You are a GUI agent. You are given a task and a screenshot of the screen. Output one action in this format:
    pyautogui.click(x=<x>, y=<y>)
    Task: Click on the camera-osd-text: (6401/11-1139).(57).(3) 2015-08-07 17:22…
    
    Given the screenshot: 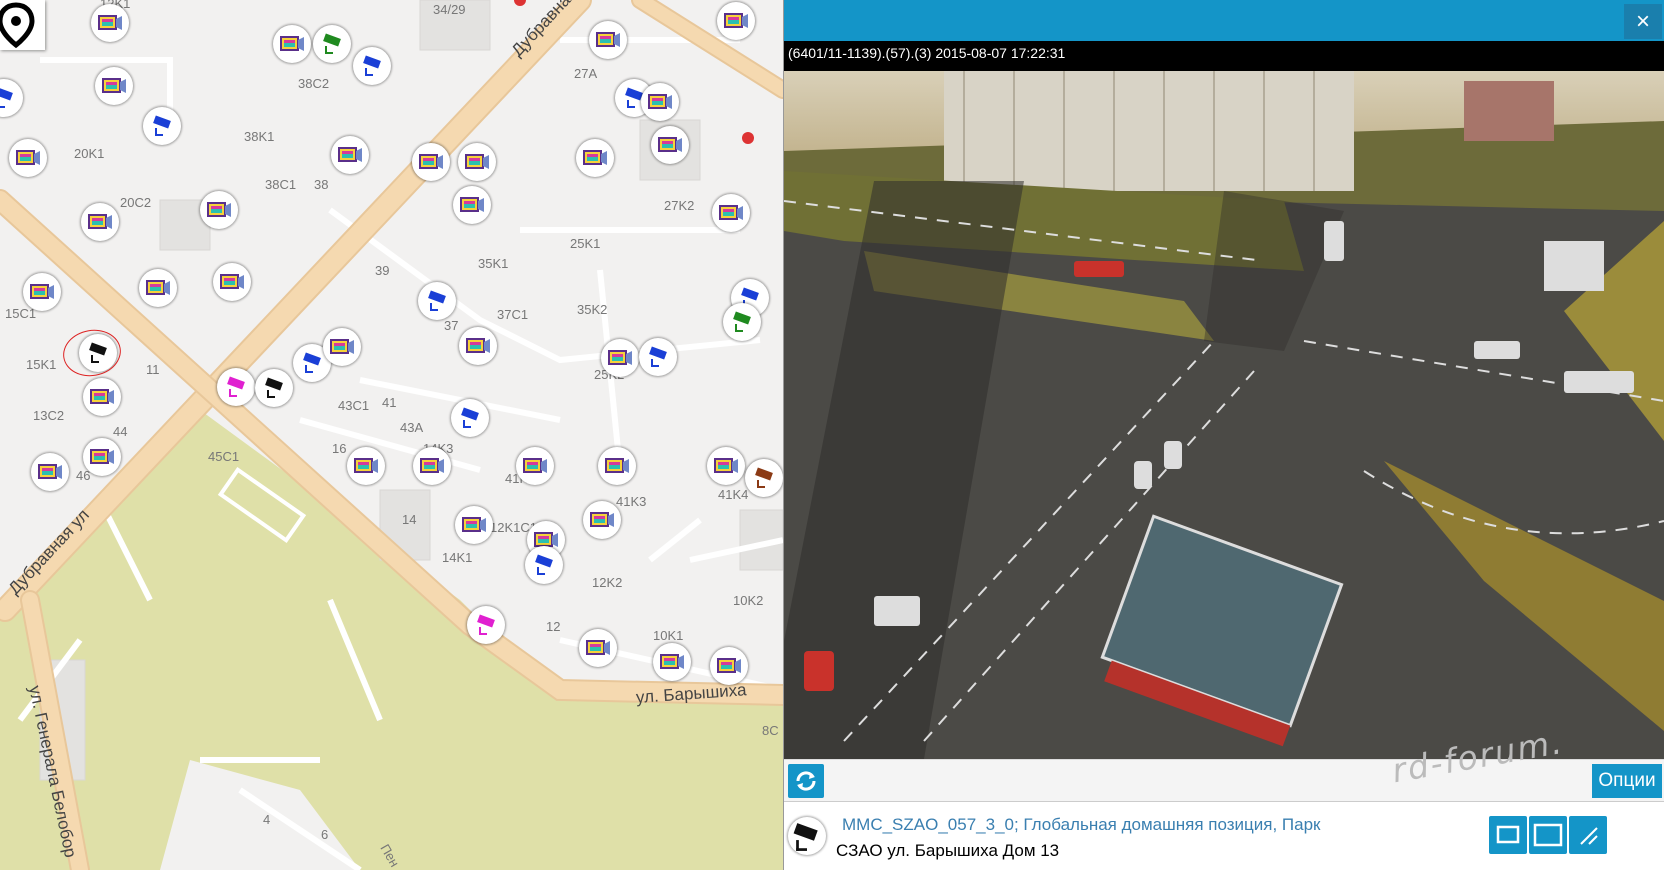 What is the action you would take?
    pyautogui.click(x=927, y=53)
    